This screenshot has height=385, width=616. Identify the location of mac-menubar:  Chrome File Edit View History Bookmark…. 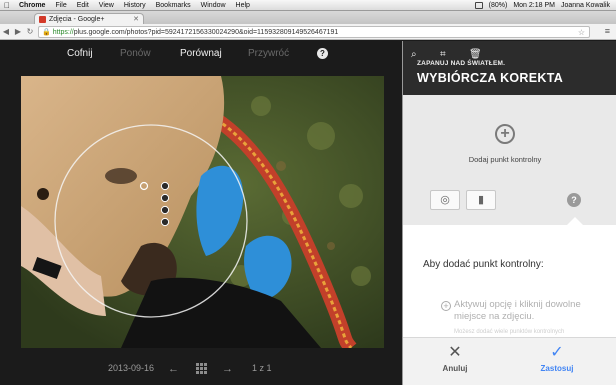
(308, 5).